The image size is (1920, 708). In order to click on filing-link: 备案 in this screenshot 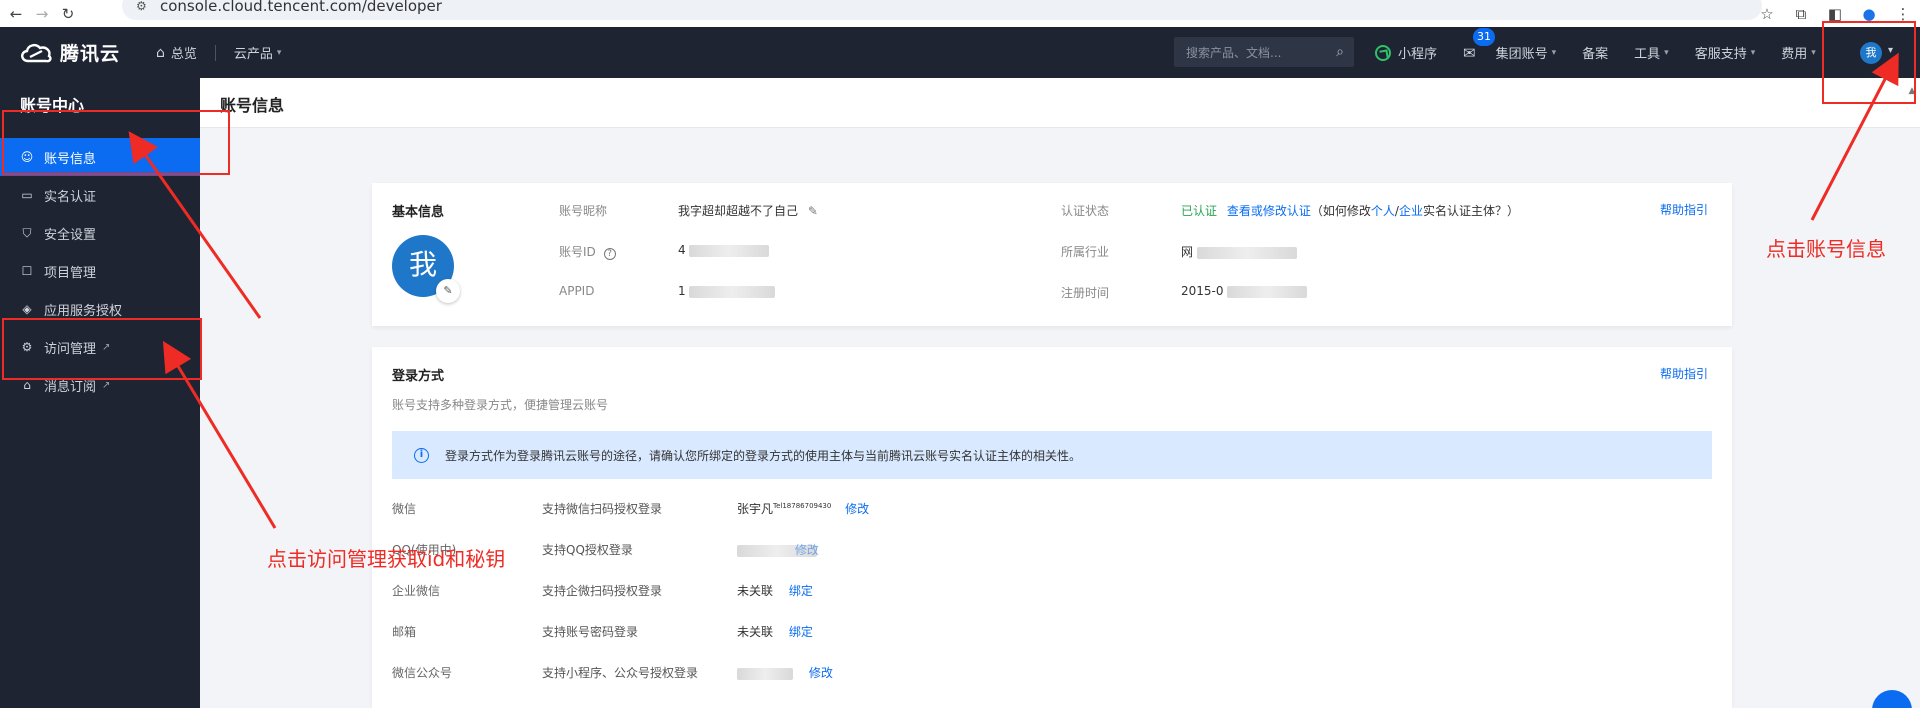, I will do `click(1595, 52)`.